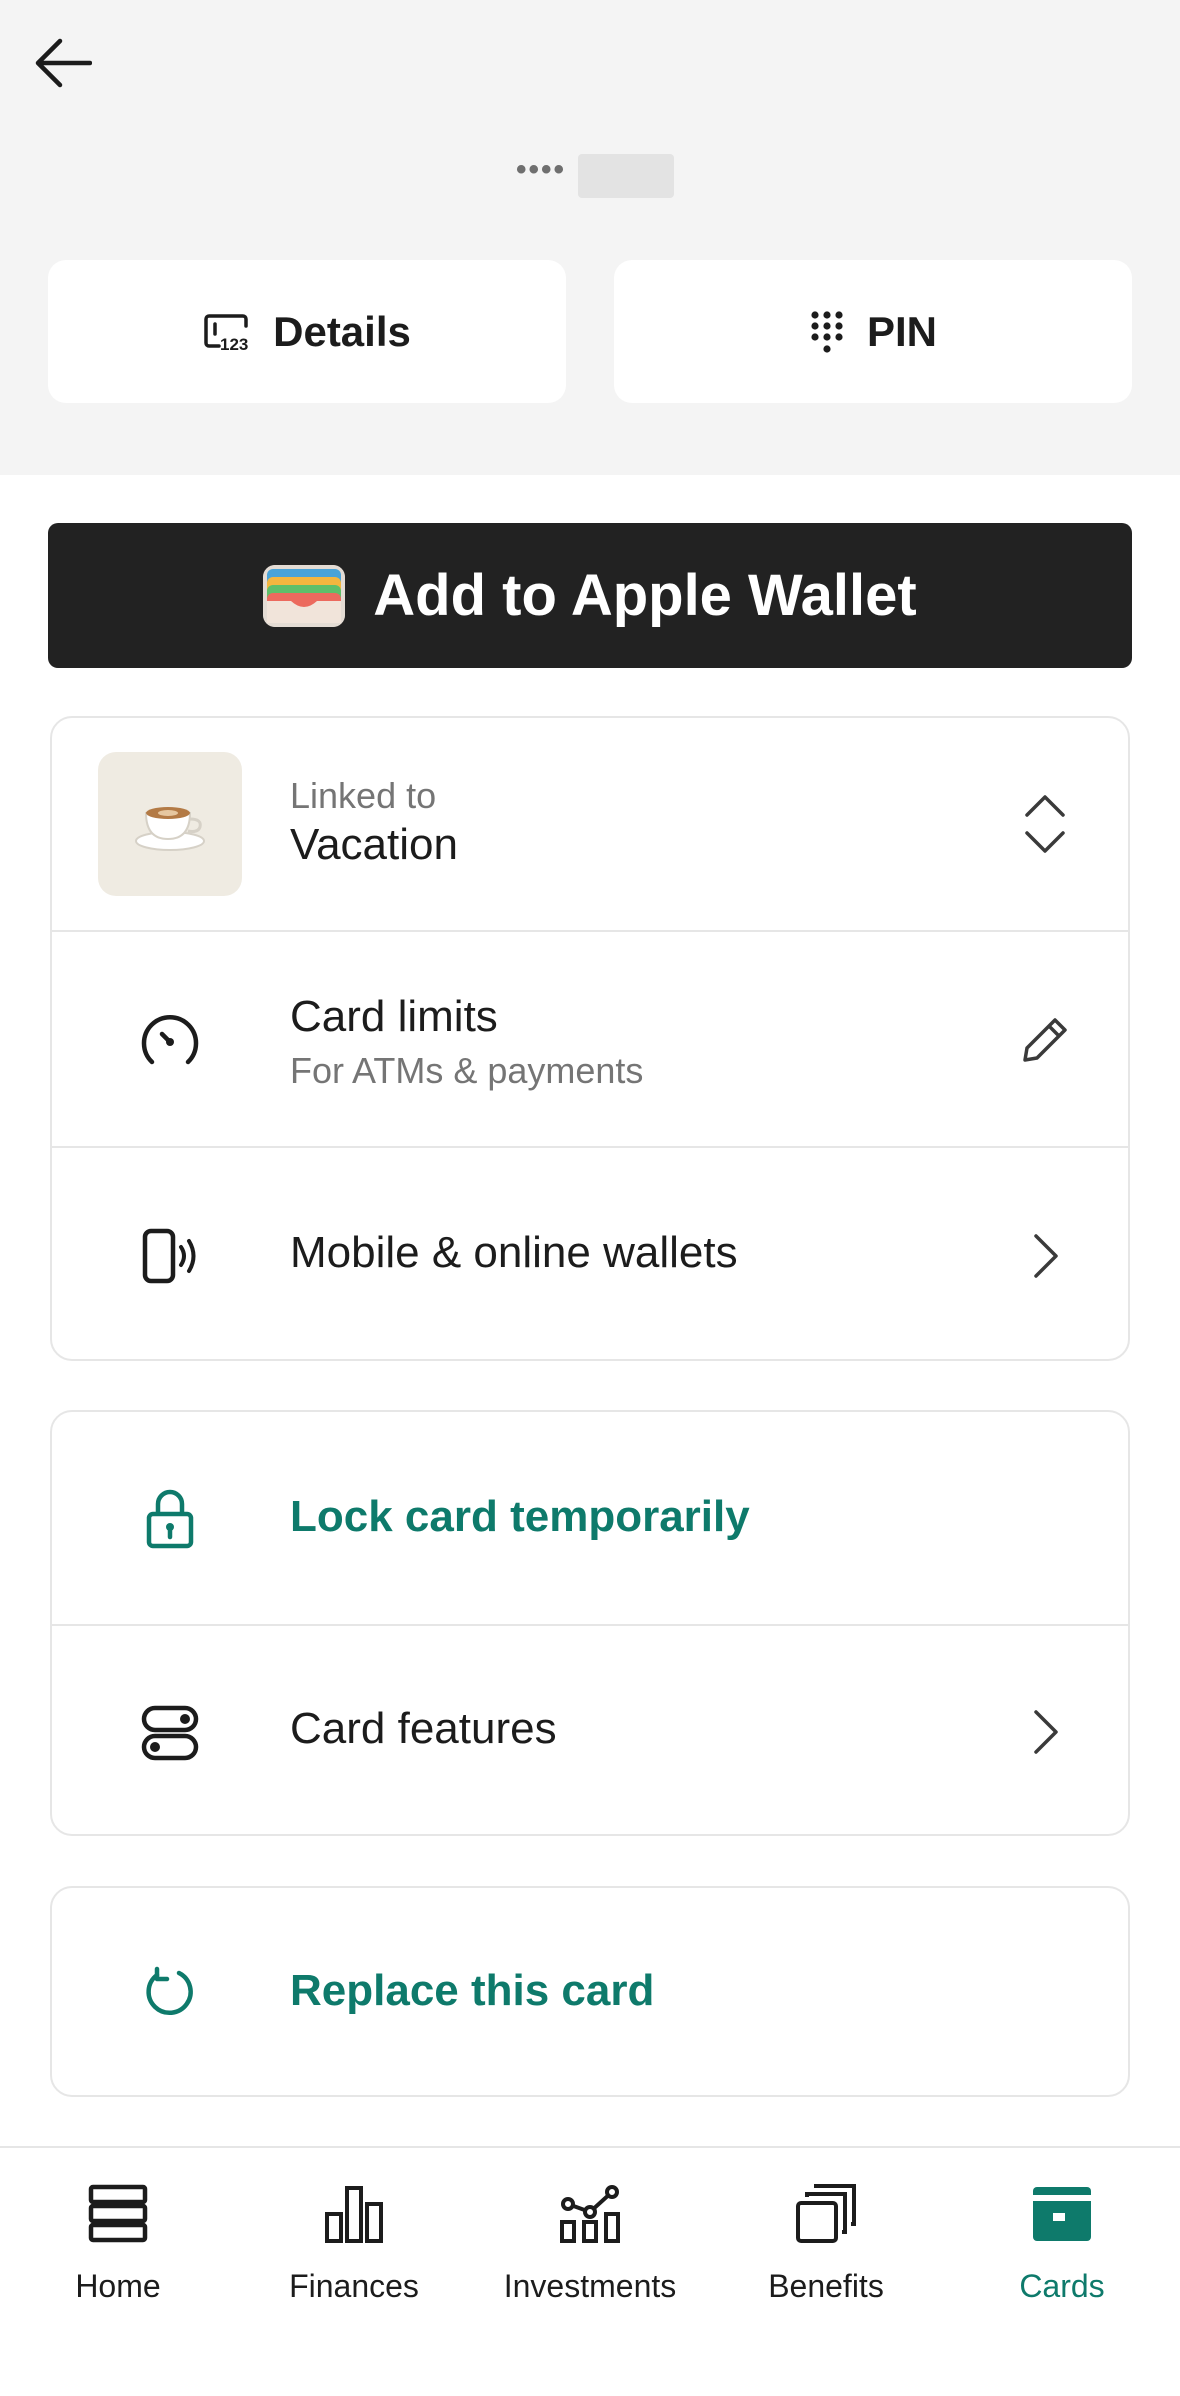 The image size is (1180, 2396). I want to click on chevron-up-down-icon, so click(1045, 824).